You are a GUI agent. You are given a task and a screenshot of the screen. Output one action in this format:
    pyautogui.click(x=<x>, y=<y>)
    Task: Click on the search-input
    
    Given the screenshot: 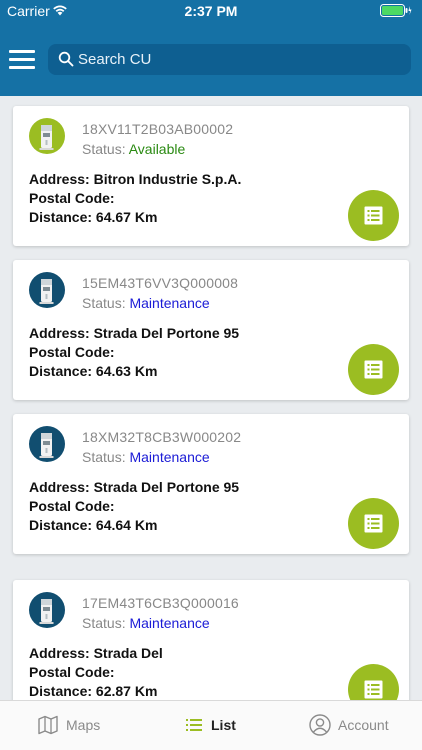 What is the action you would take?
    pyautogui.click(x=238, y=59)
    